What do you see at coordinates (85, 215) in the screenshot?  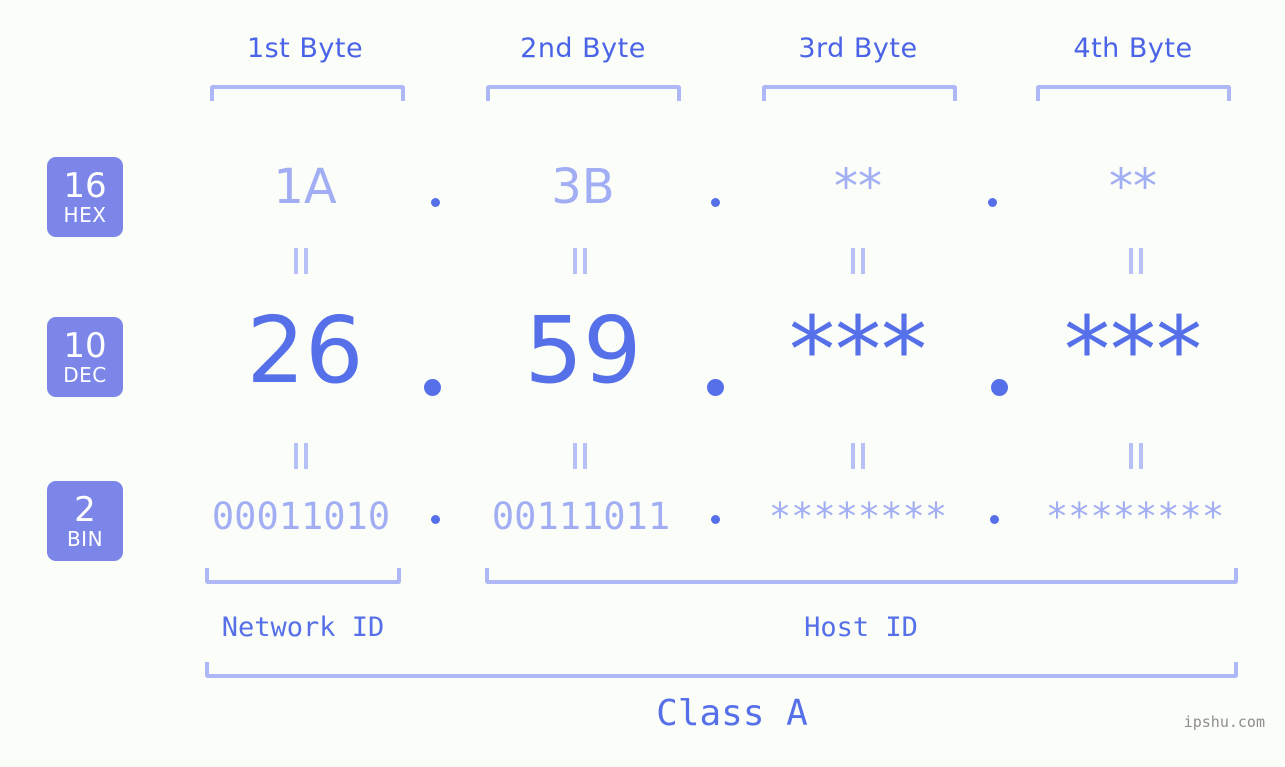 I see `base-badge-hex-abbr: HEX` at bounding box center [85, 215].